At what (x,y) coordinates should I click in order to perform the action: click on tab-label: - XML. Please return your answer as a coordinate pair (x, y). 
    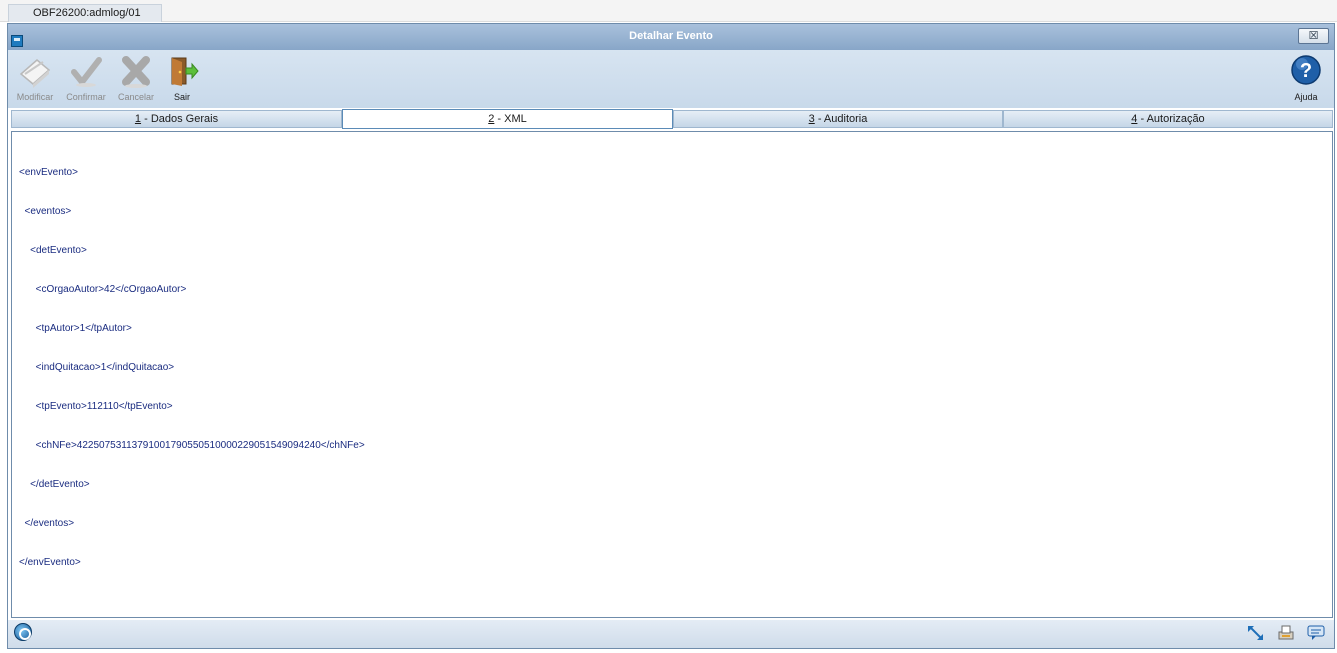
    Looking at the image, I should click on (510, 119).